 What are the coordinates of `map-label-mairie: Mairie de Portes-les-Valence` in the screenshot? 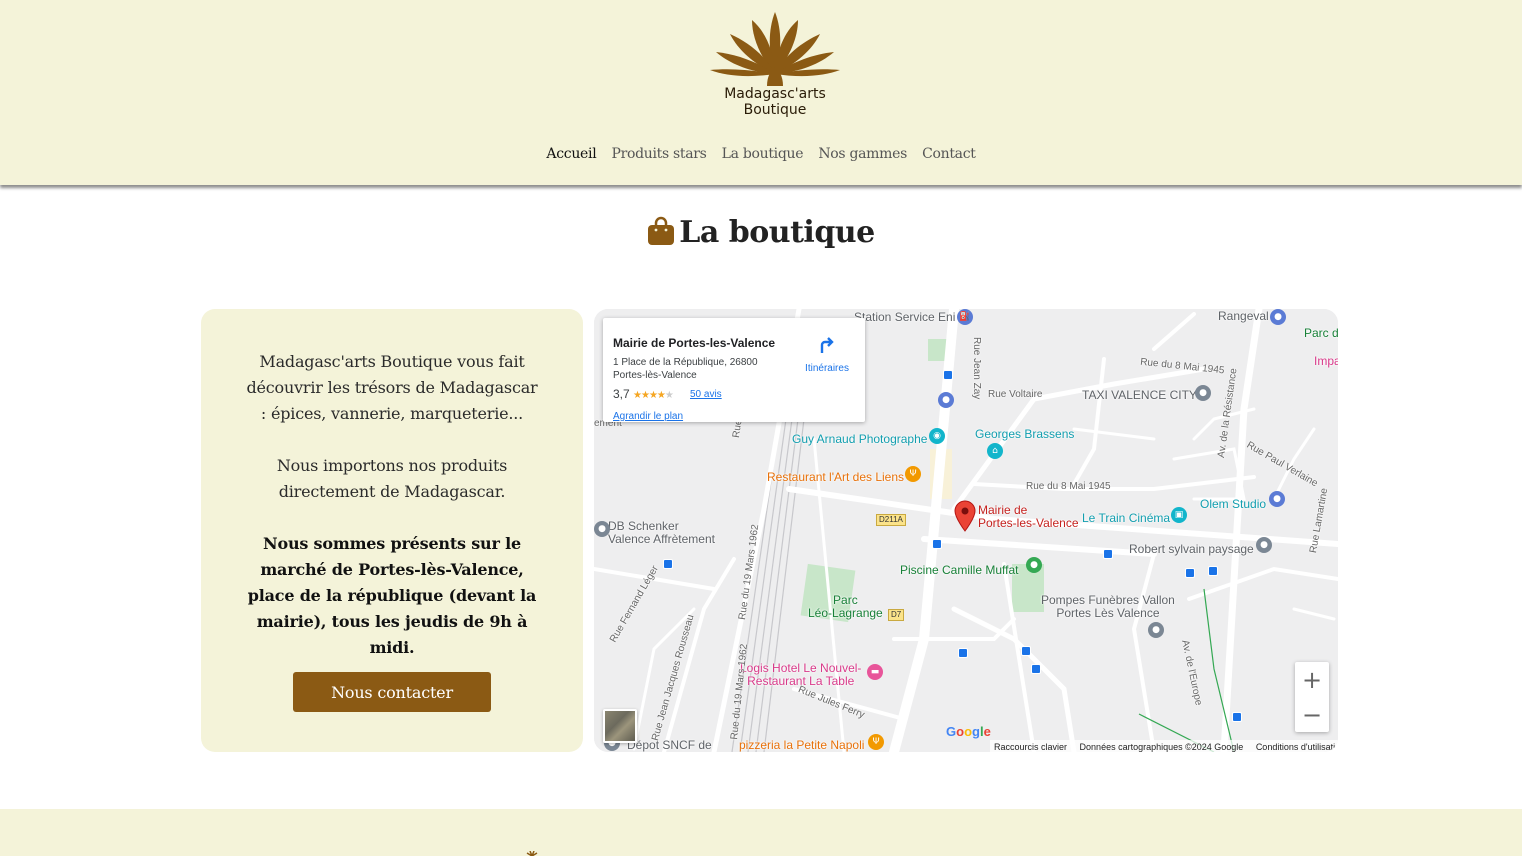 It's located at (1028, 517).